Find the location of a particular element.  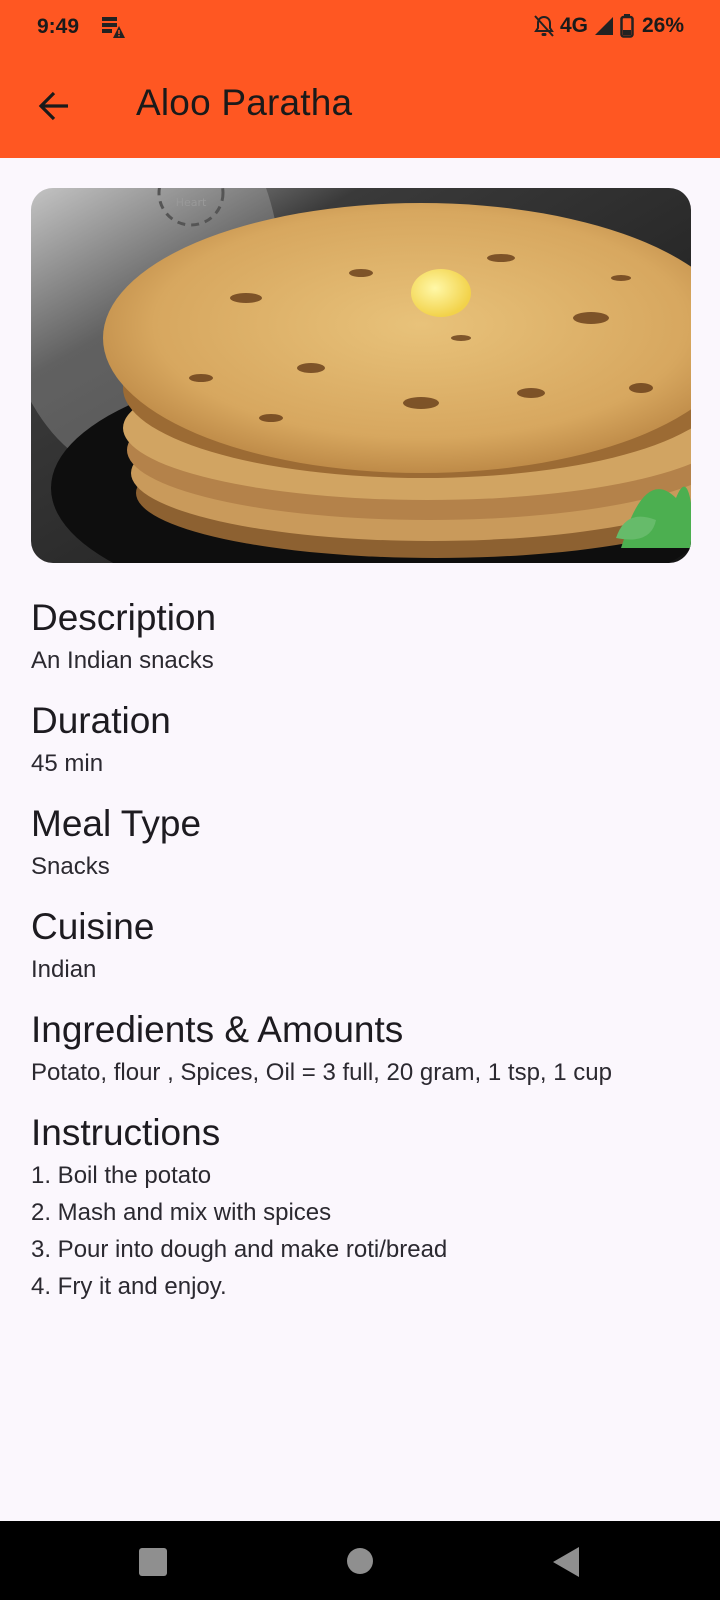

back-button is located at coordinates (54, 106).